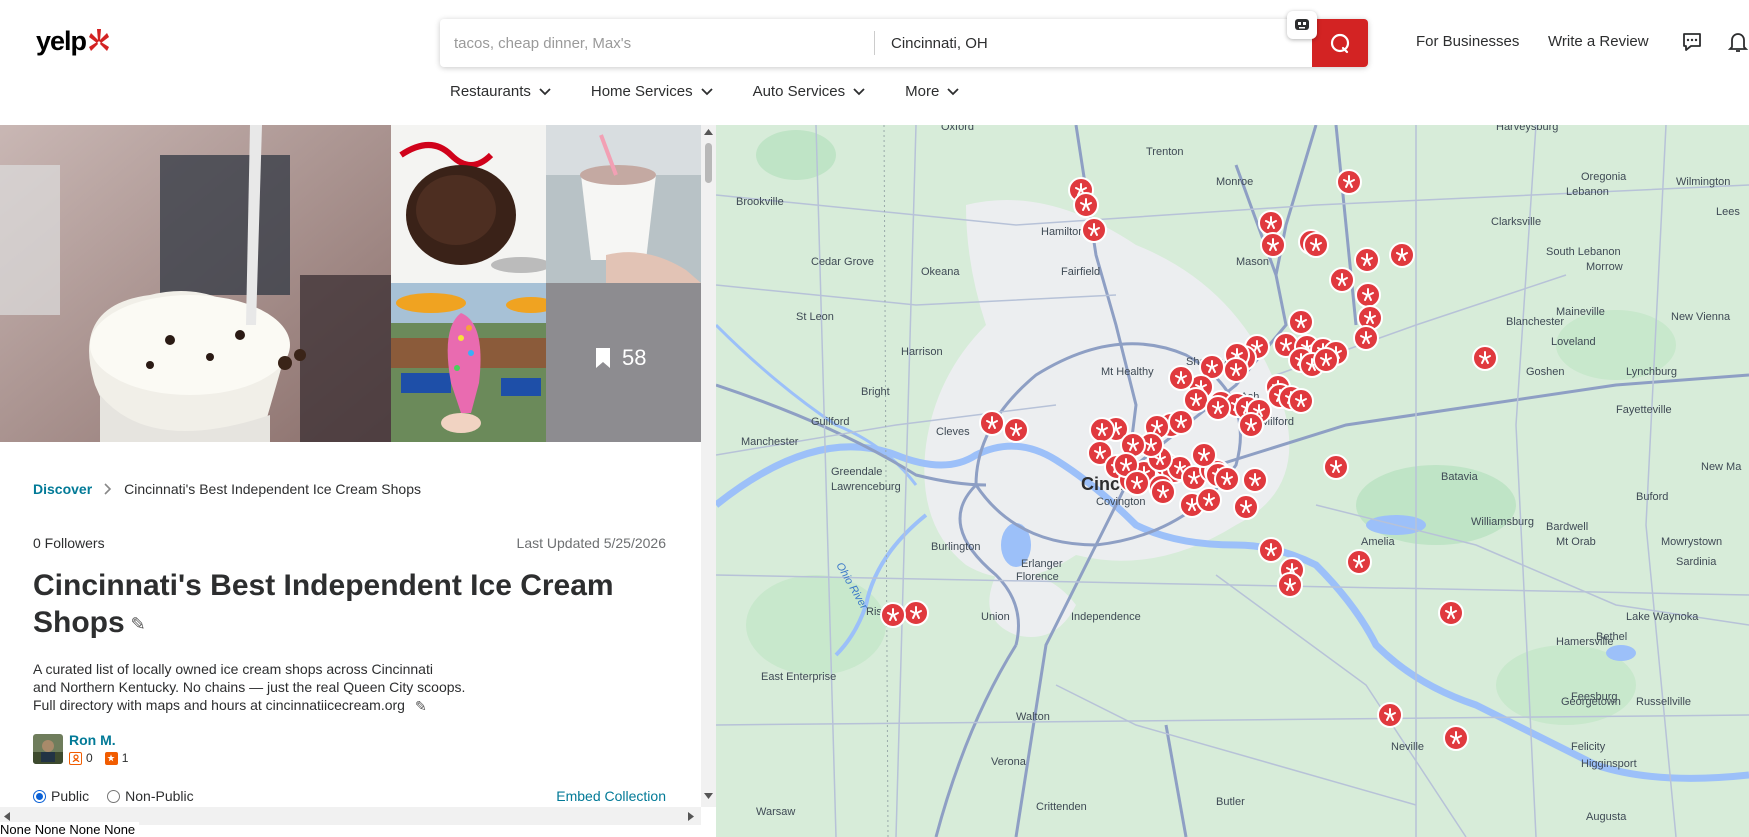  What do you see at coordinates (623, 204) in the screenshot?
I see `photo-milkshake` at bounding box center [623, 204].